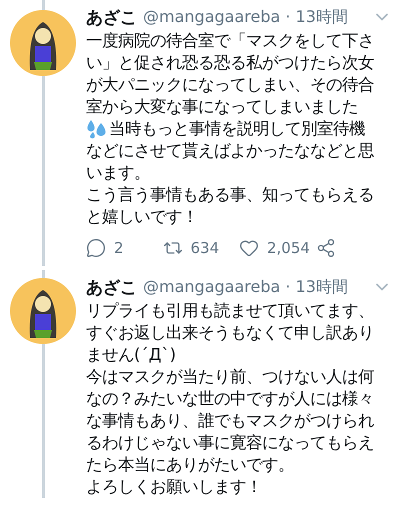 The image size is (400, 507). What do you see at coordinates (96, 248) in the screenshot?
I see `reply-icon` at bounding box center [96, 248].